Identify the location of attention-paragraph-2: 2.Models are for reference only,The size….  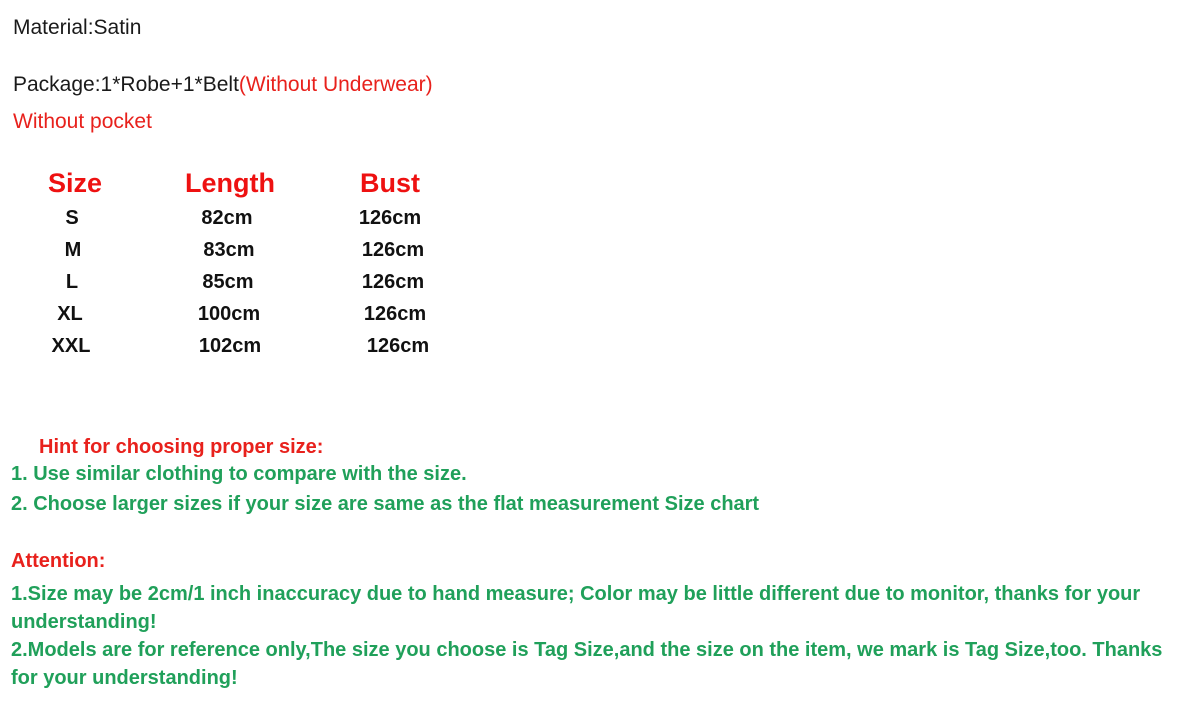
(587, 664).